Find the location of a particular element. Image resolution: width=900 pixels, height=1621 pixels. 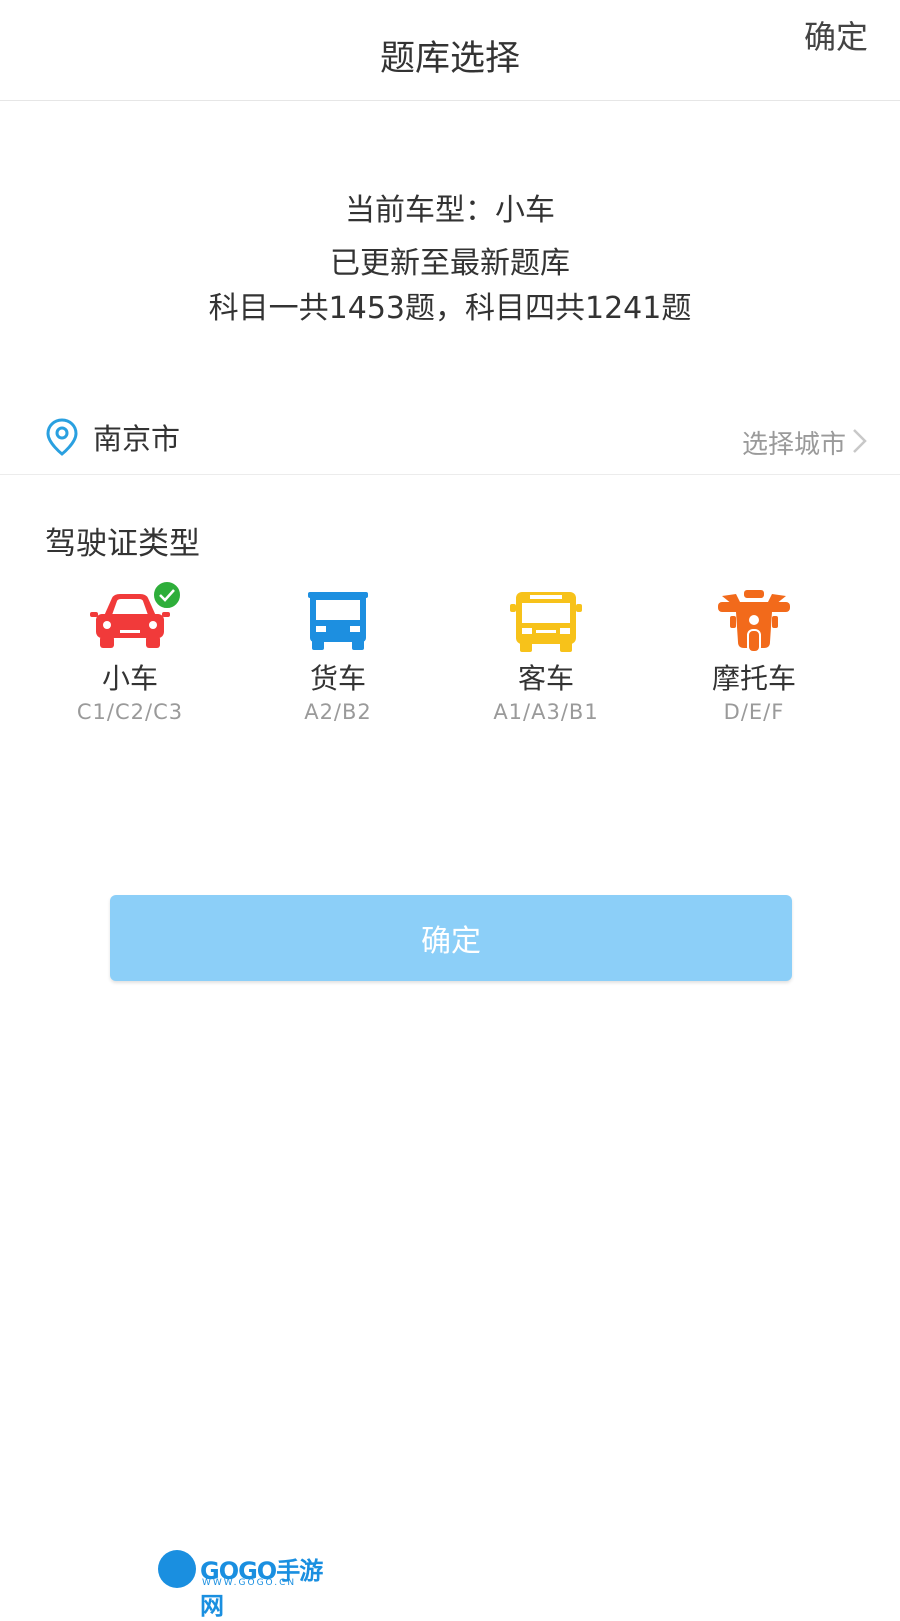

update-status: 已更新至最新题库 is located at coordinates (450, 263).